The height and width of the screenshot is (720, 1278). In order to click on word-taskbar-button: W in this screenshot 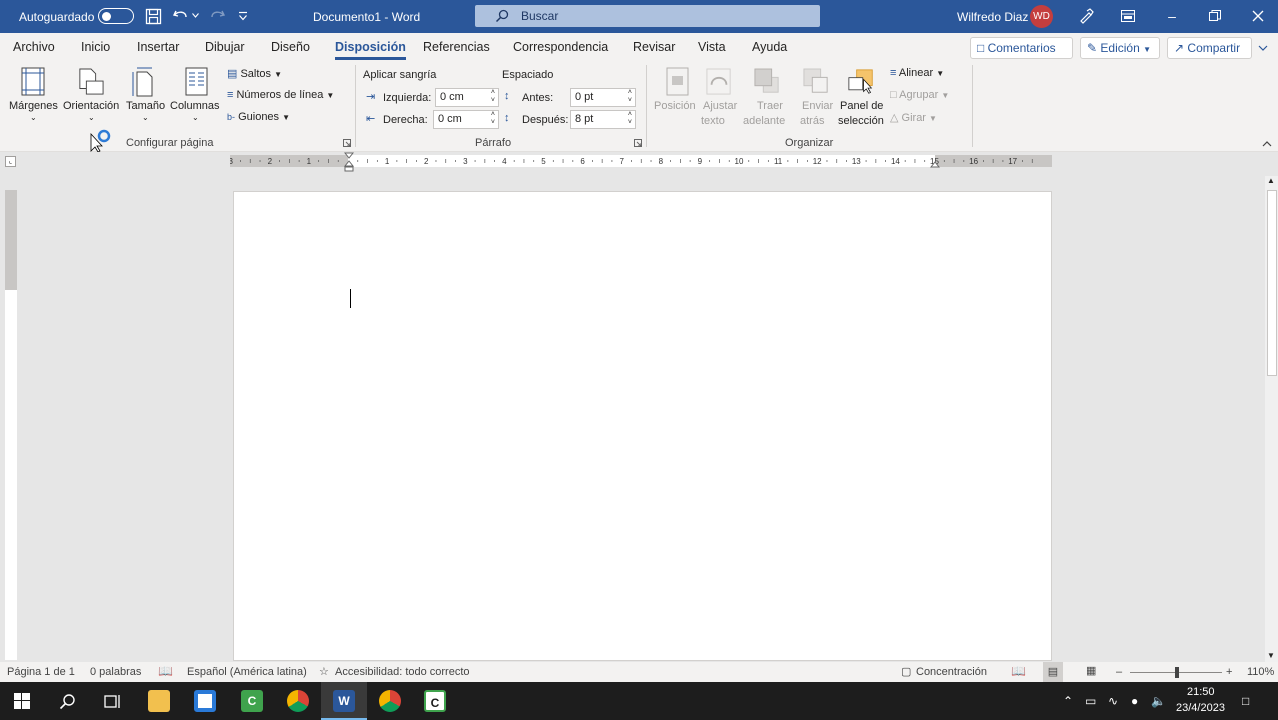, I will do `click(344, 701)`.